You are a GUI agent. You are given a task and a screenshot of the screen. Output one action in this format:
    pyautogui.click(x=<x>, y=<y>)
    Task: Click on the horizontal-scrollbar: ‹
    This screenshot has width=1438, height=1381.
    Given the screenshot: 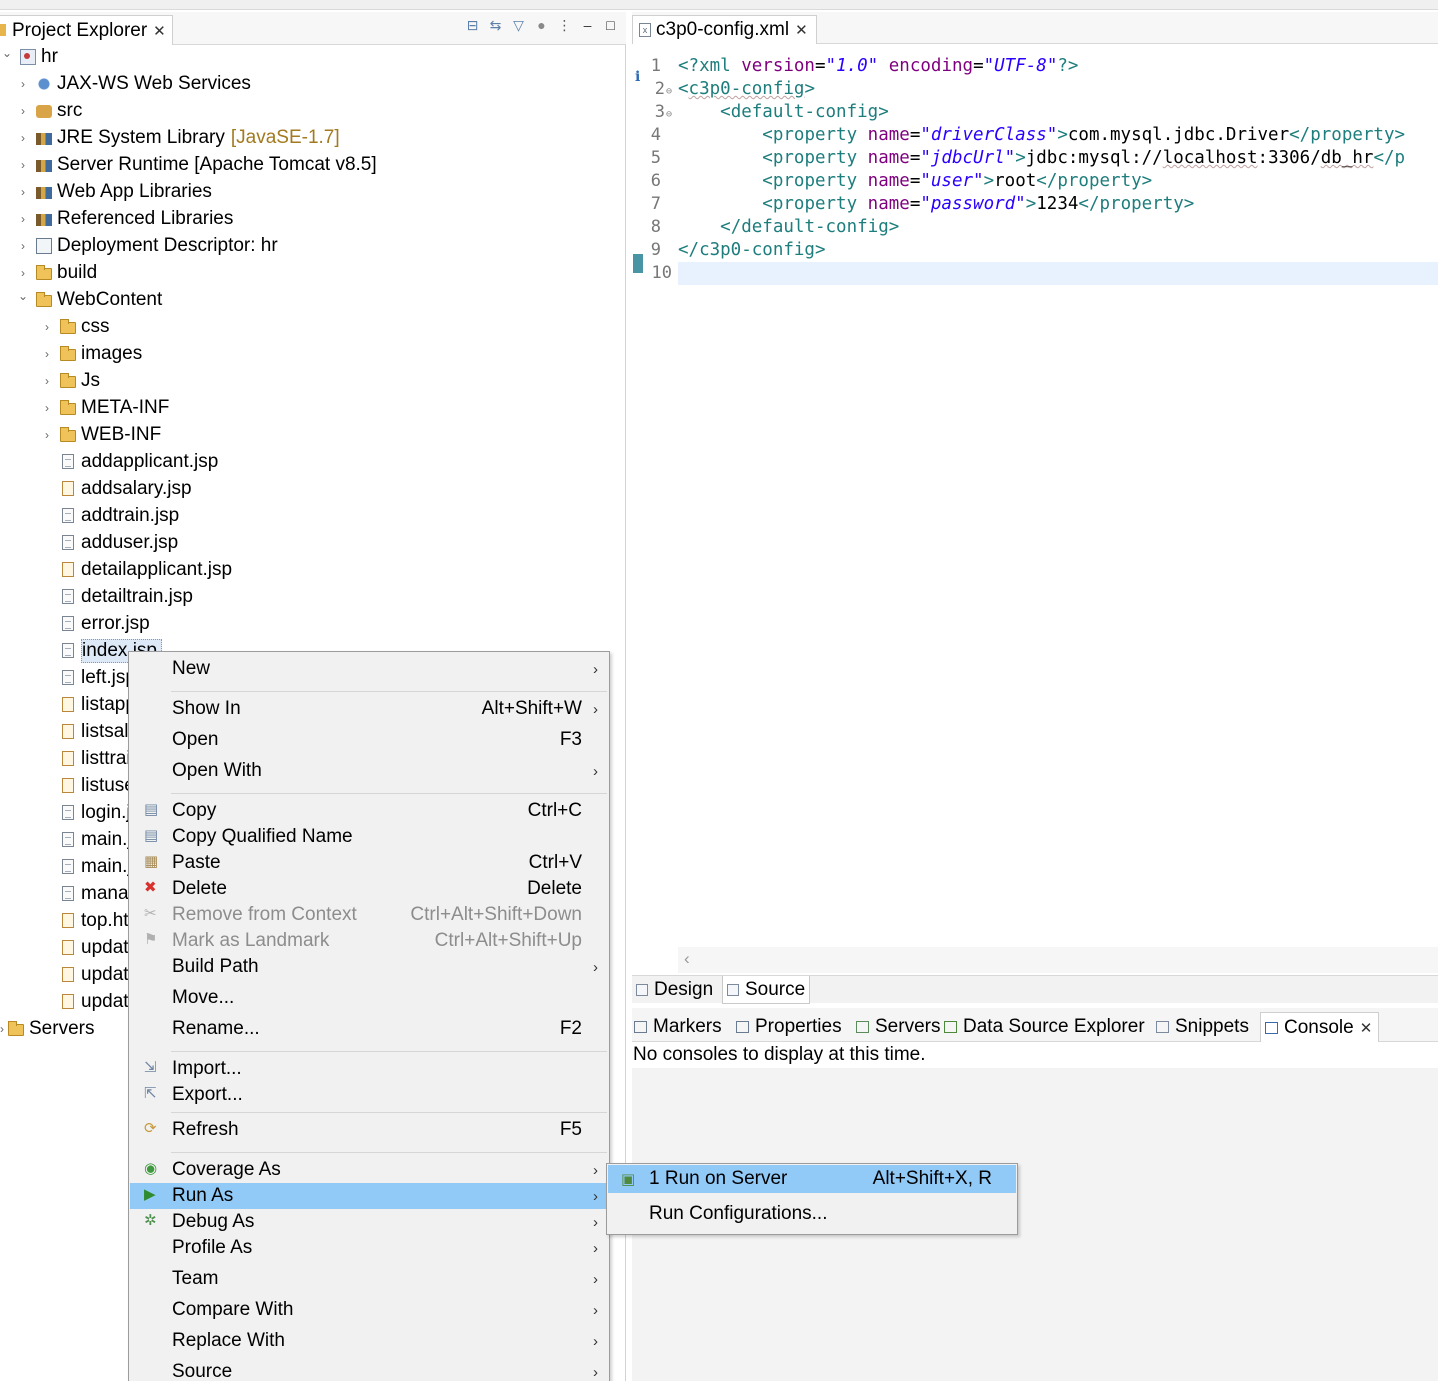 What is the action you would take?
    pyautogui.click(x=1058, y=960)
    